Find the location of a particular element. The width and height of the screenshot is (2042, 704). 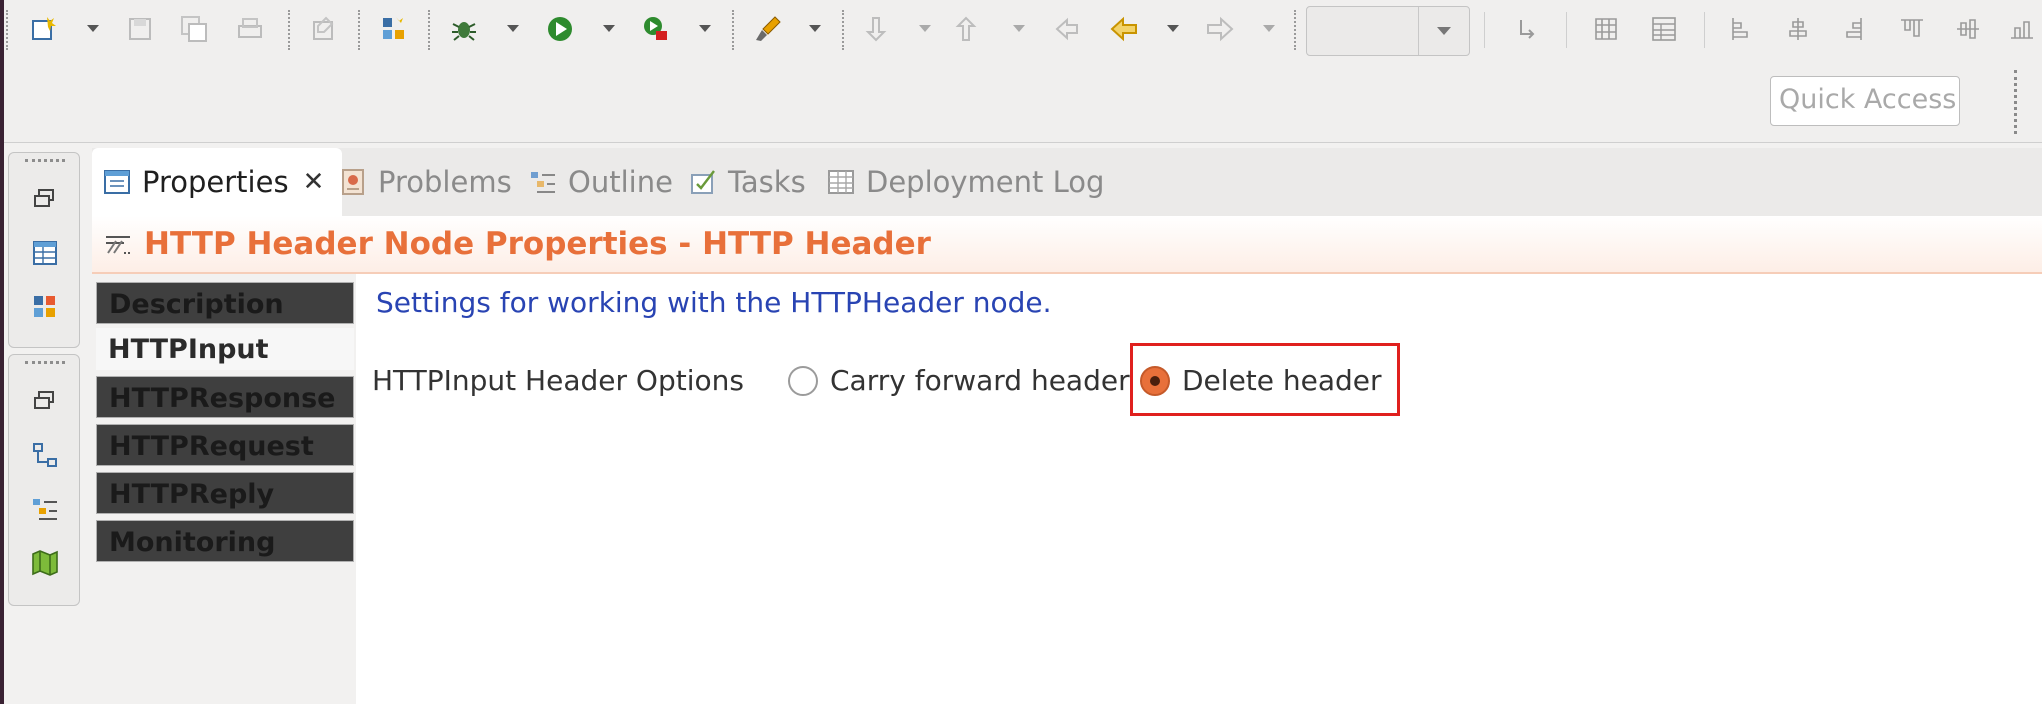

deployment-log-icon is located at coordinates (841, 182).